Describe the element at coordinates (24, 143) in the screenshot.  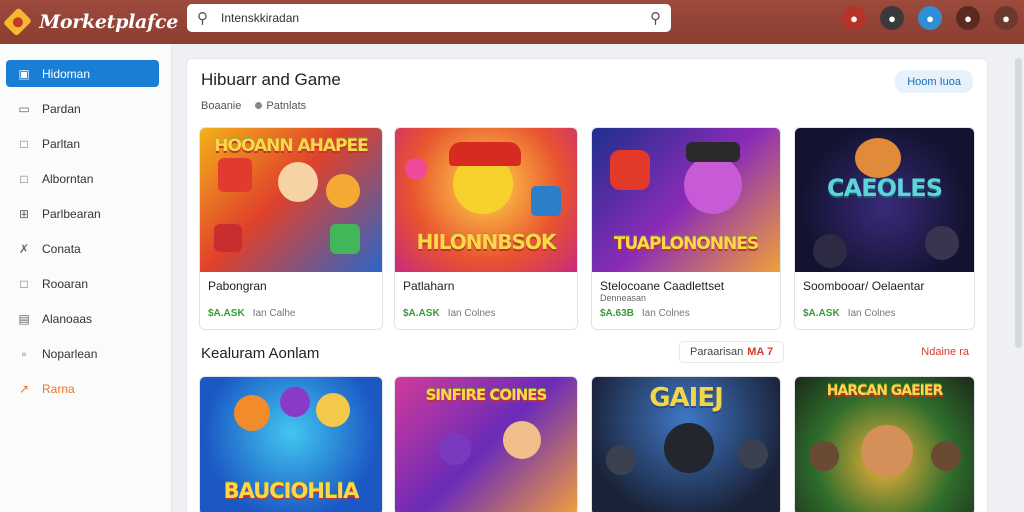
I see `document-icon: □` at that location.